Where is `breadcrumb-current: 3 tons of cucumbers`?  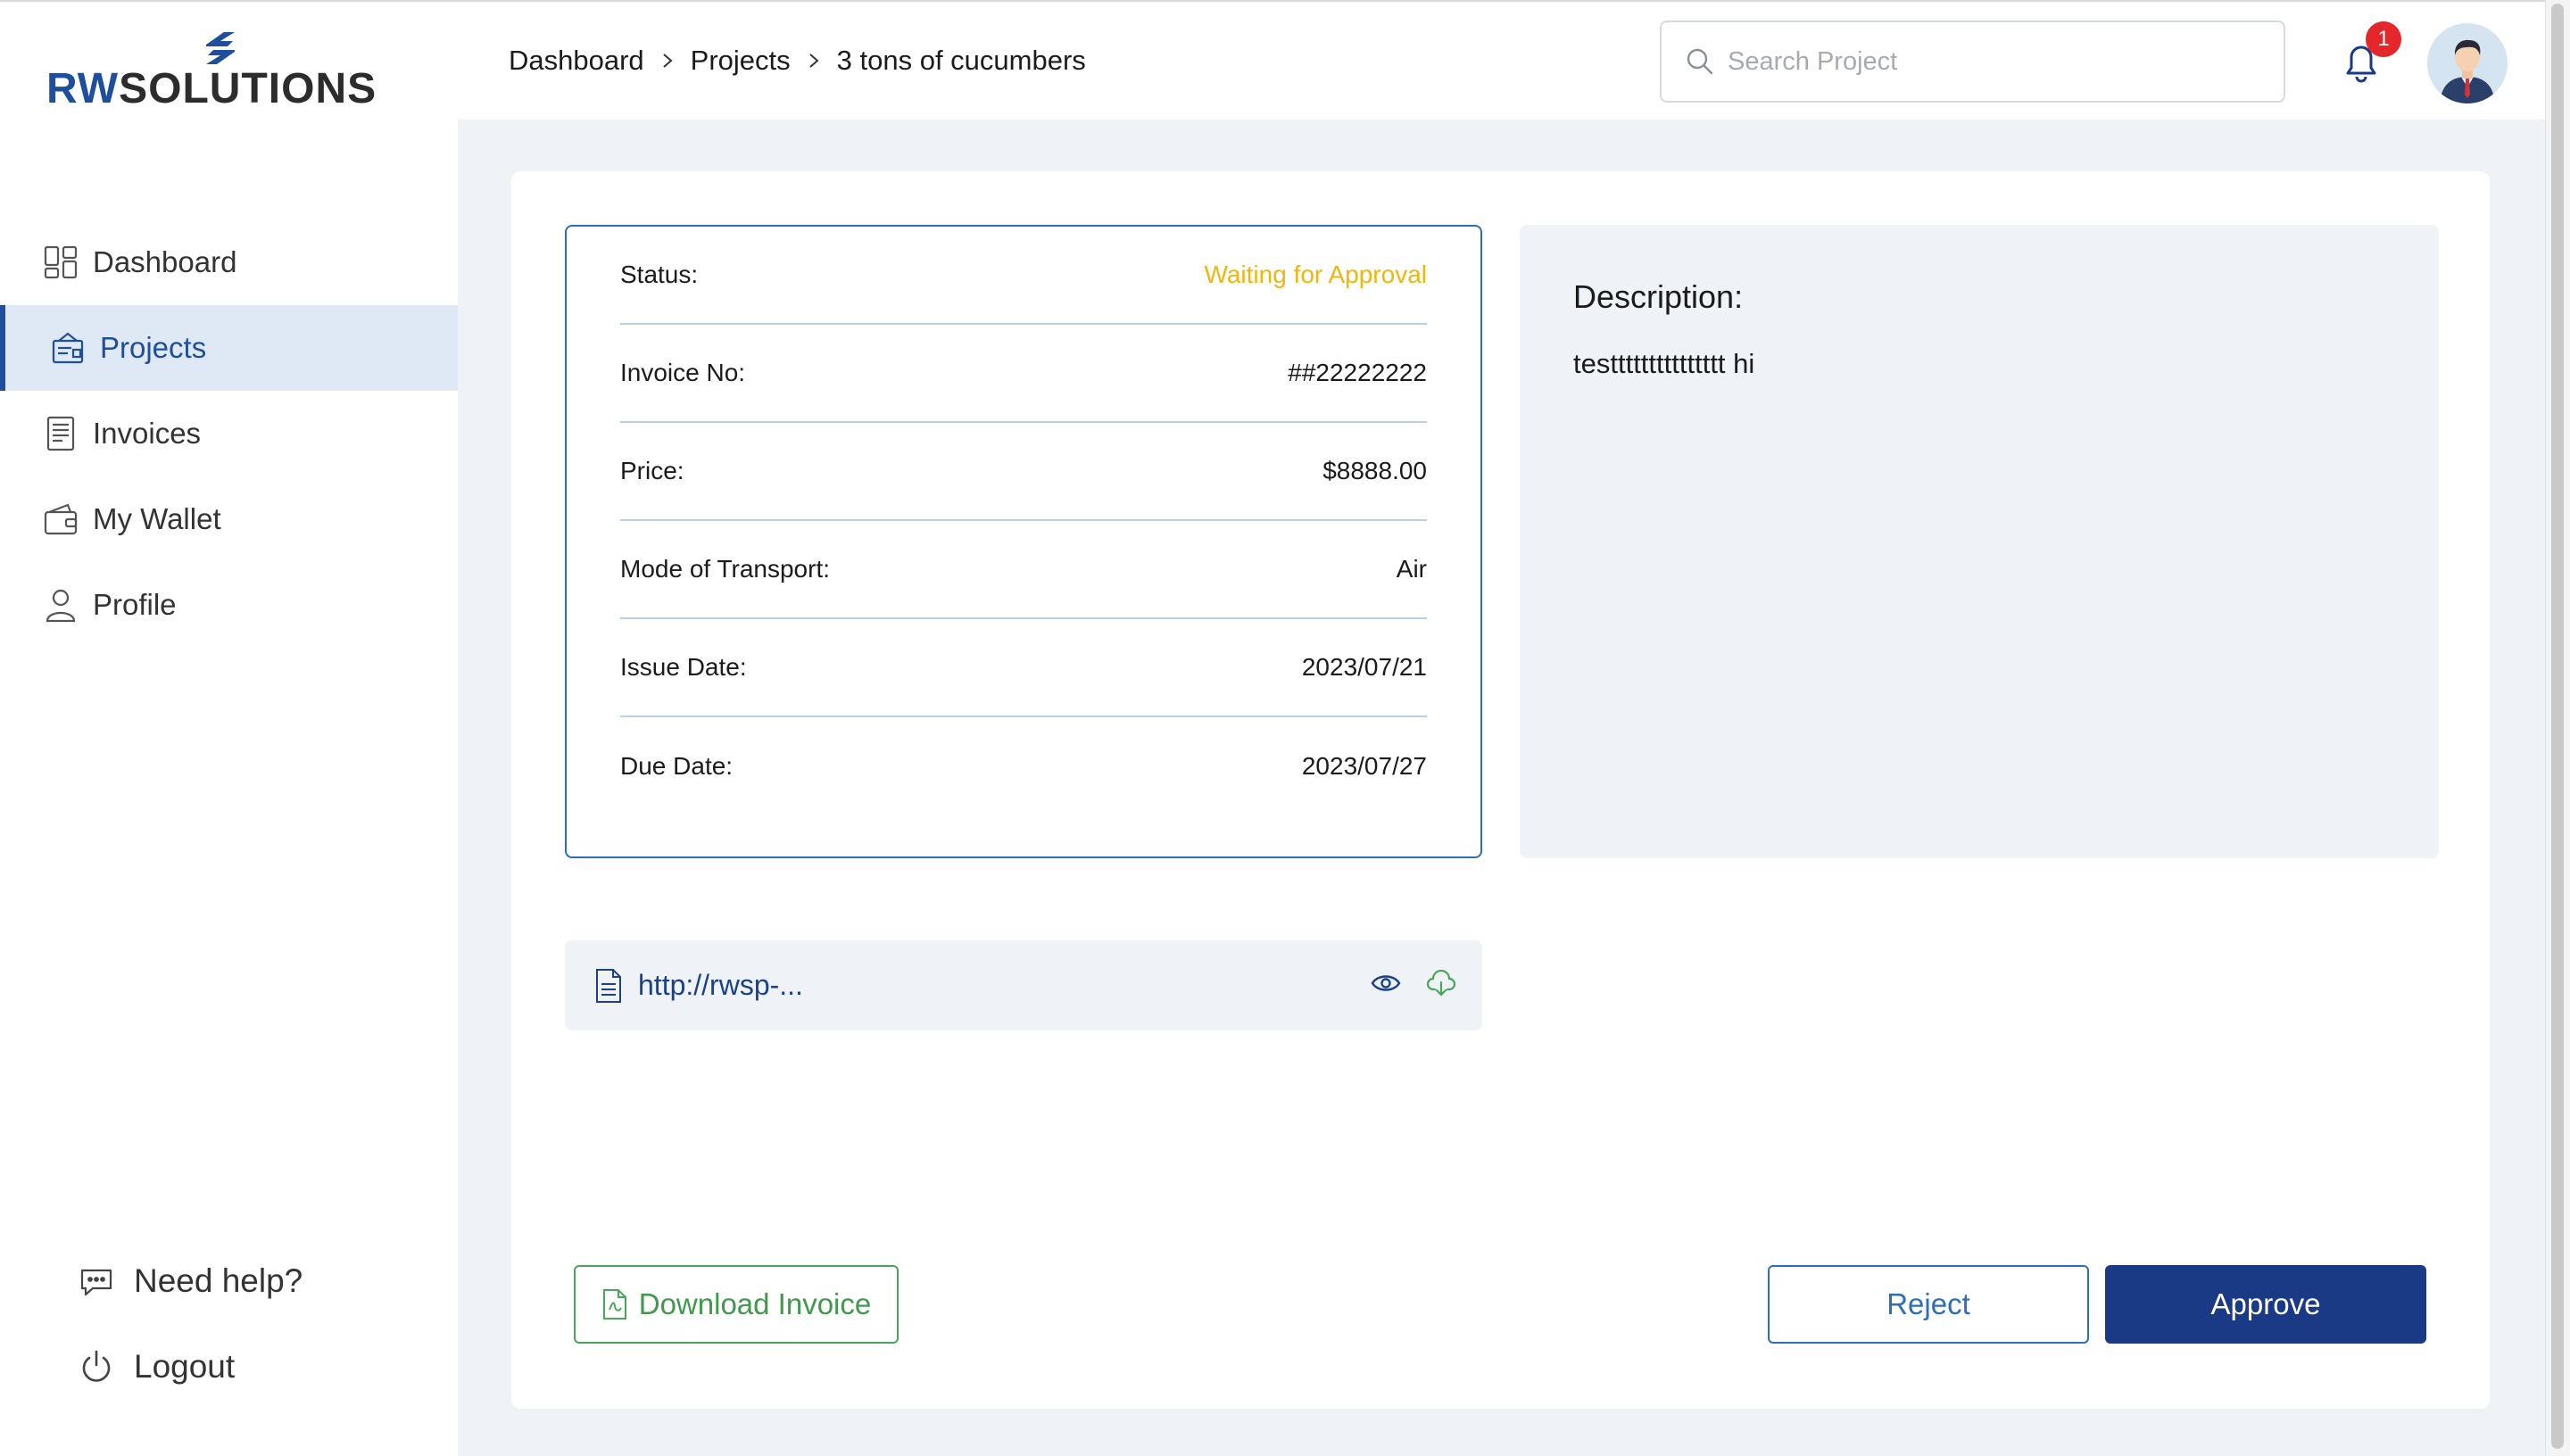
breadcrumb-current: 3 tons of cucumbers is located at coordinates (961, 61).